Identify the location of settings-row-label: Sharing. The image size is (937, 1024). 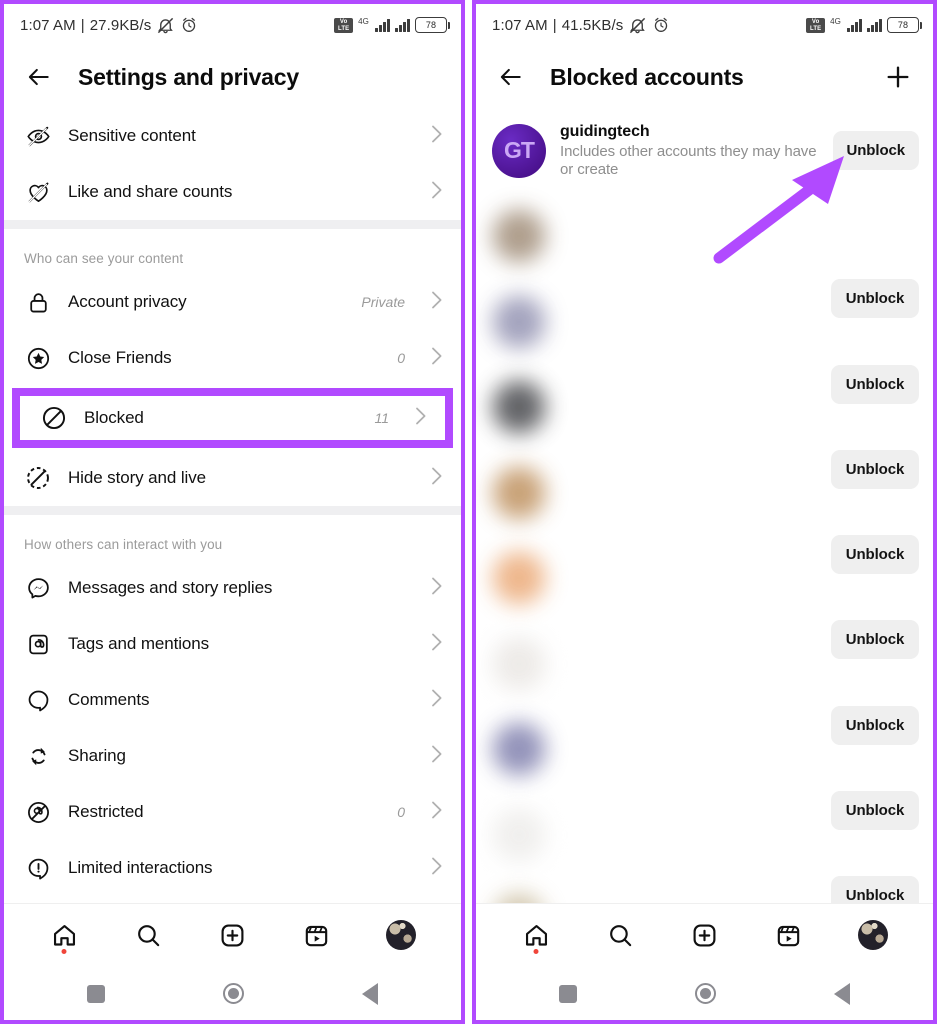
(97, 755).